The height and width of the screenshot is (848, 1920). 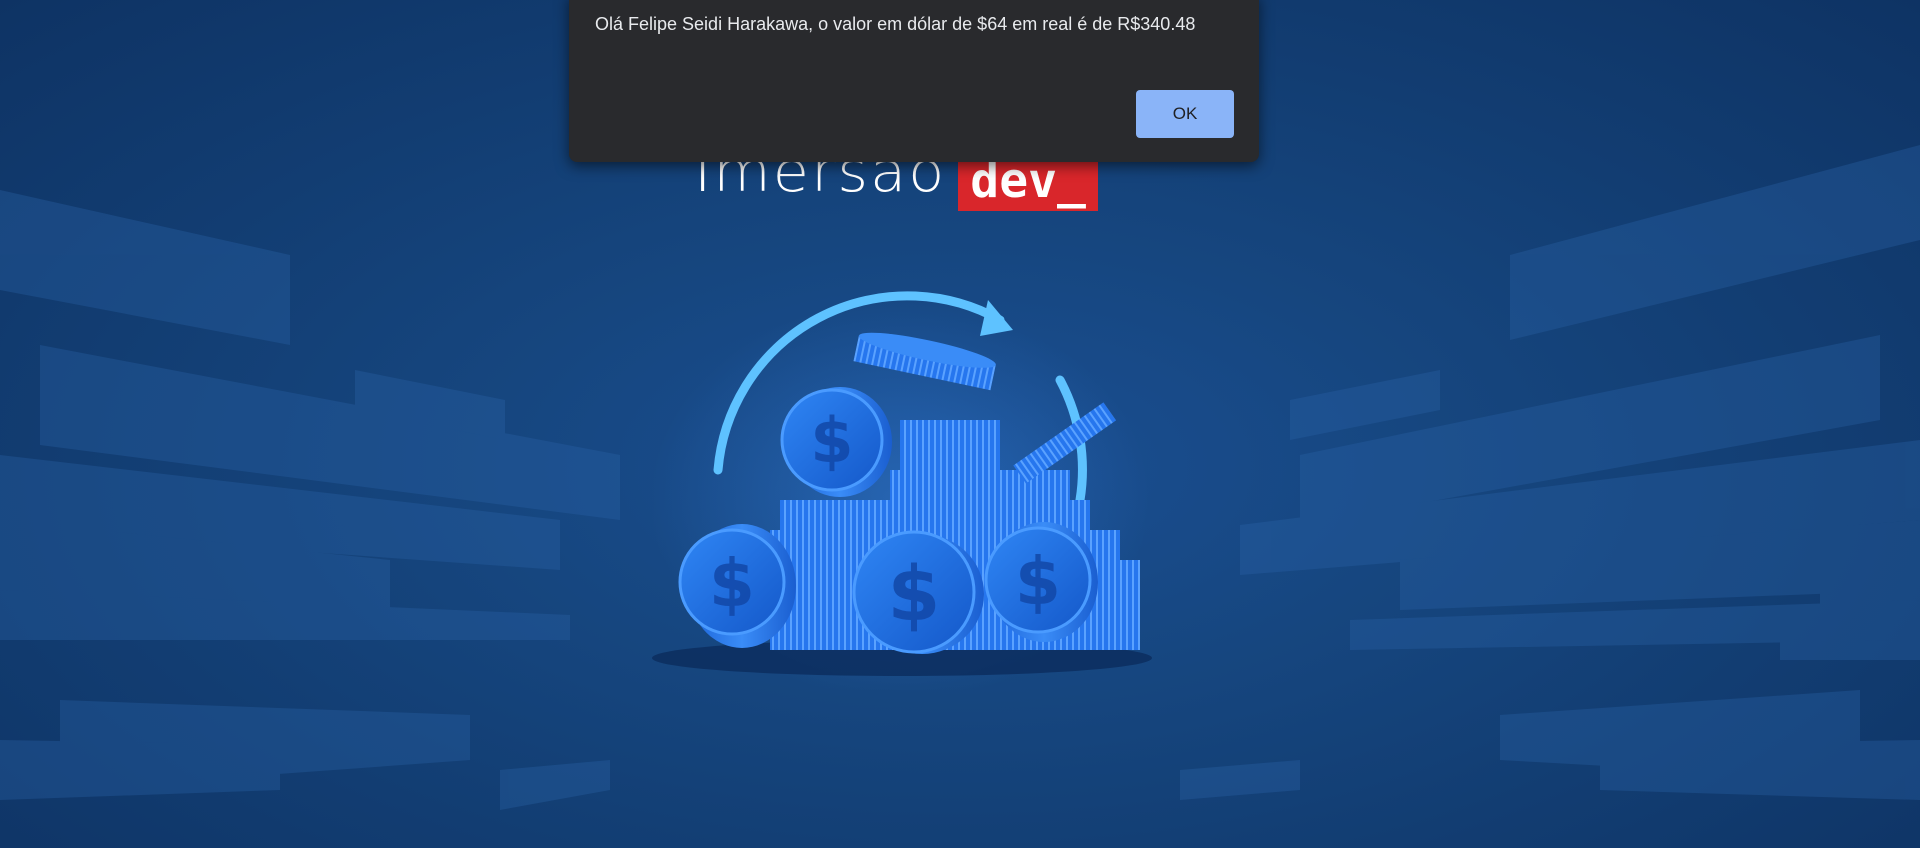 What do you see at coordinates (901, 490) in the screenshot?
I see `dollar-coins-exchange-icon: $ $ $ $` at bounding box center [901, 490].